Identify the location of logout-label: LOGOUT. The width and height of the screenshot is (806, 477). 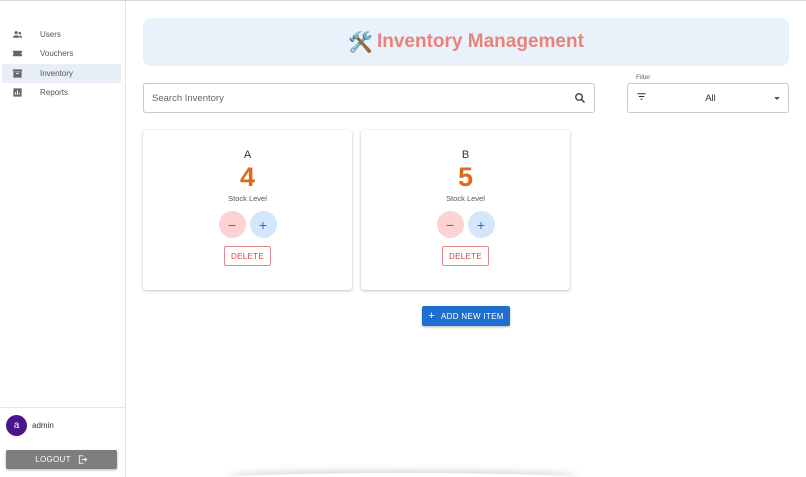
(53, 459).